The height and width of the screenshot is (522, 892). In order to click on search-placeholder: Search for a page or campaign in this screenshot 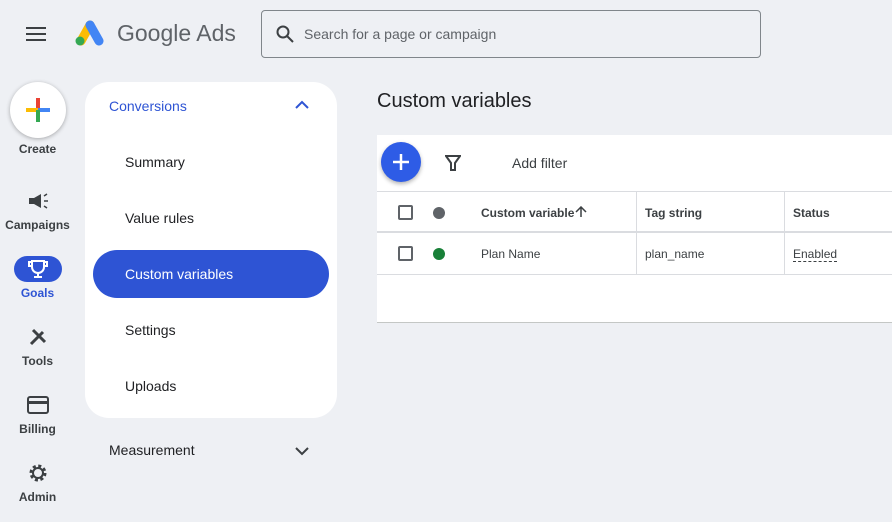, I will do `click(400, 34)`.